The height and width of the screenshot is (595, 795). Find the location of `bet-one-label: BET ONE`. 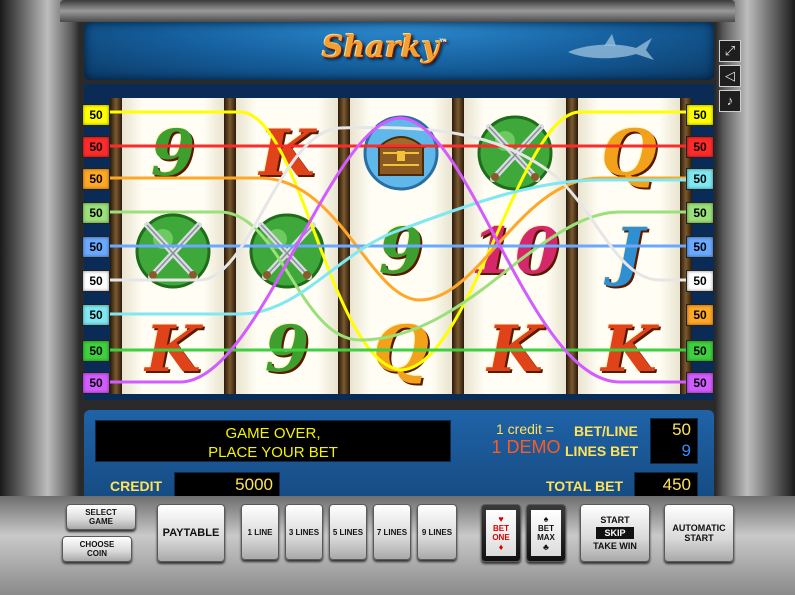

bet-one-label: BET ONE is located at coordinates (501, 533).